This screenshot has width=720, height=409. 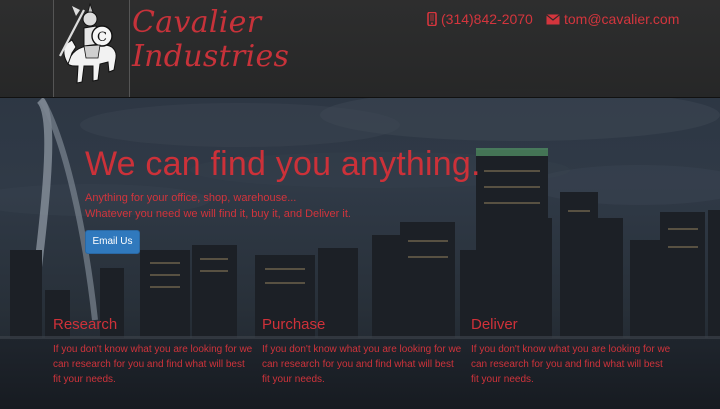 I want to click on feature-title: Purchase, so click(x=294, y=324).